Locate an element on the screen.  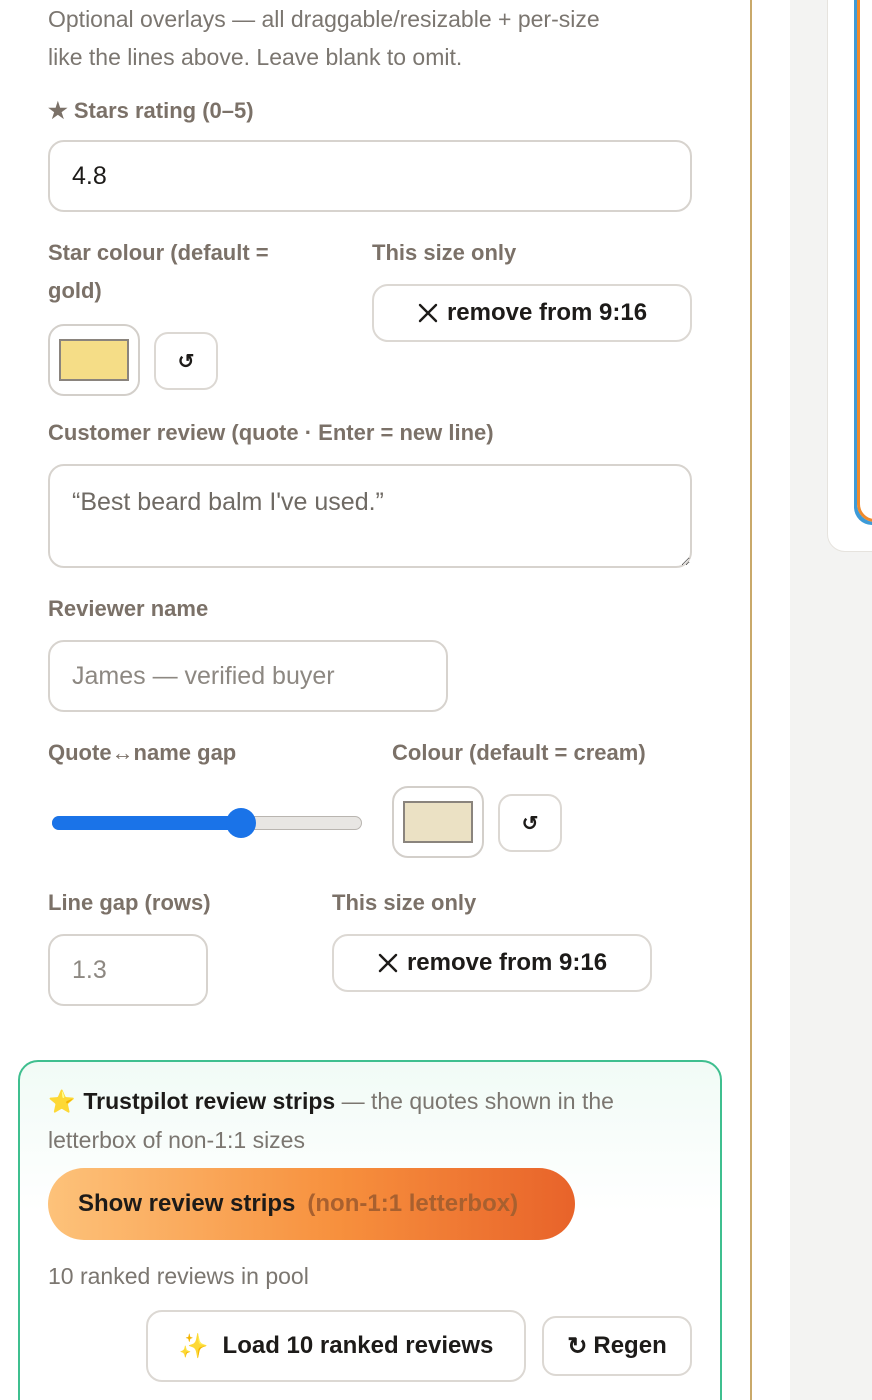
stars-remove-from-size-button: remove from 9:16 is located at coordinates (532, 313).